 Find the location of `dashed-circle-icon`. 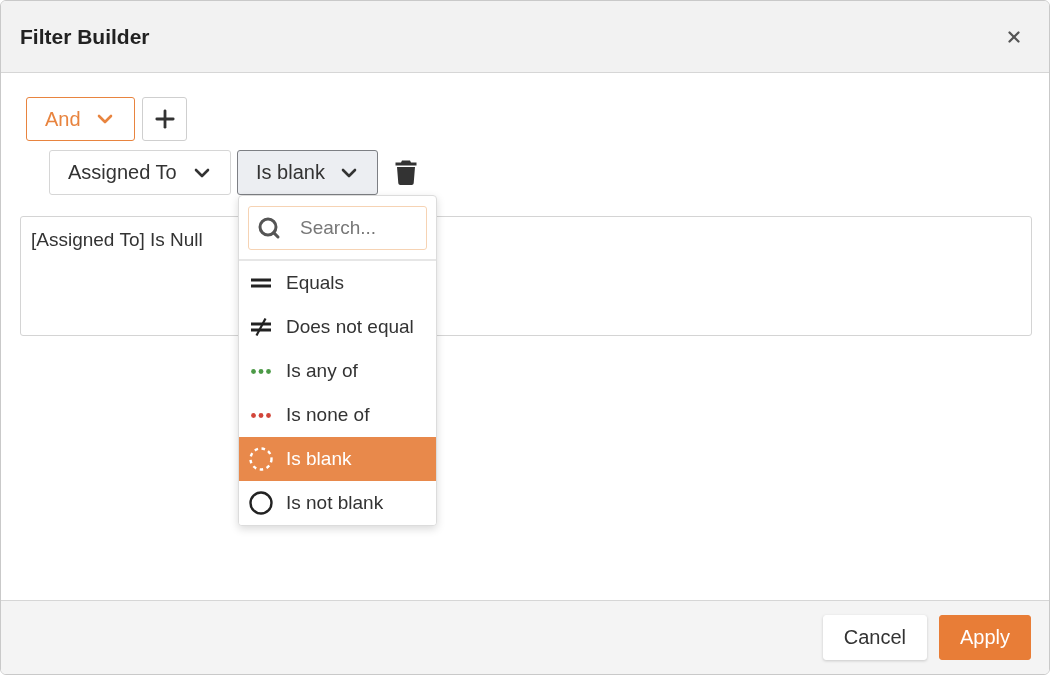

dashed-circle-icon is located at coordinates (261, 459).